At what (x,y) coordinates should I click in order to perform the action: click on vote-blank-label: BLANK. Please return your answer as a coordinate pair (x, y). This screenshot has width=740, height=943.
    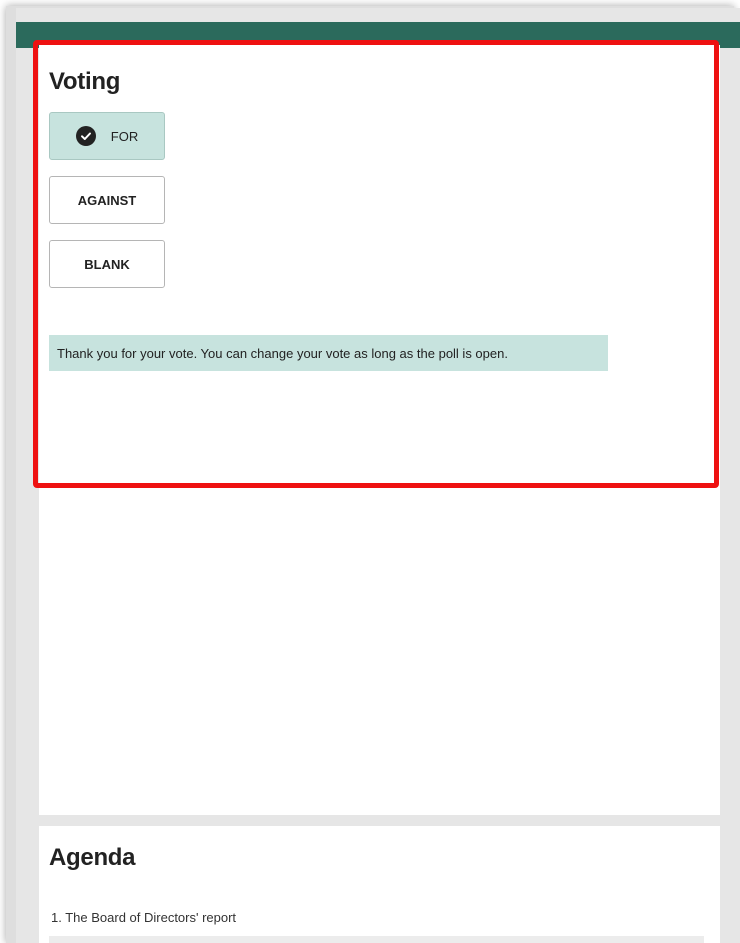
    Looking at the image, I should click on (107, 264).